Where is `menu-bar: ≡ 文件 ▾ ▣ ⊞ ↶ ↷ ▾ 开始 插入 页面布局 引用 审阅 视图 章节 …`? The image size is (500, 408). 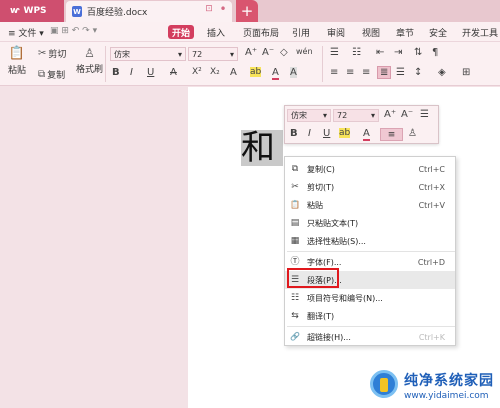 menu-bar: ≡ 文件 ▾ ▣ ⊞ ↶ ↷ ▾ 开始 插入 页面布局 引用 审阅 视图 章节 … is located at coordinates (250, 32).